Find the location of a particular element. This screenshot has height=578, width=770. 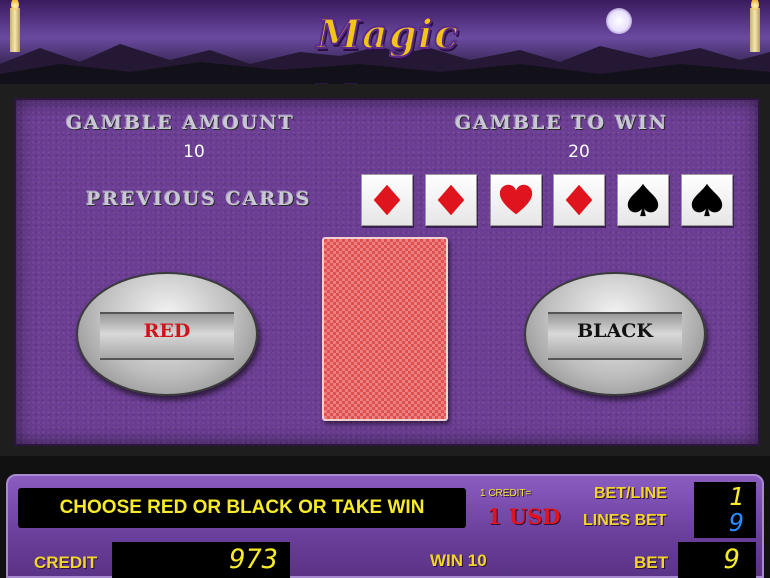

red-button-label: RED is located at coordinates (167, 331).